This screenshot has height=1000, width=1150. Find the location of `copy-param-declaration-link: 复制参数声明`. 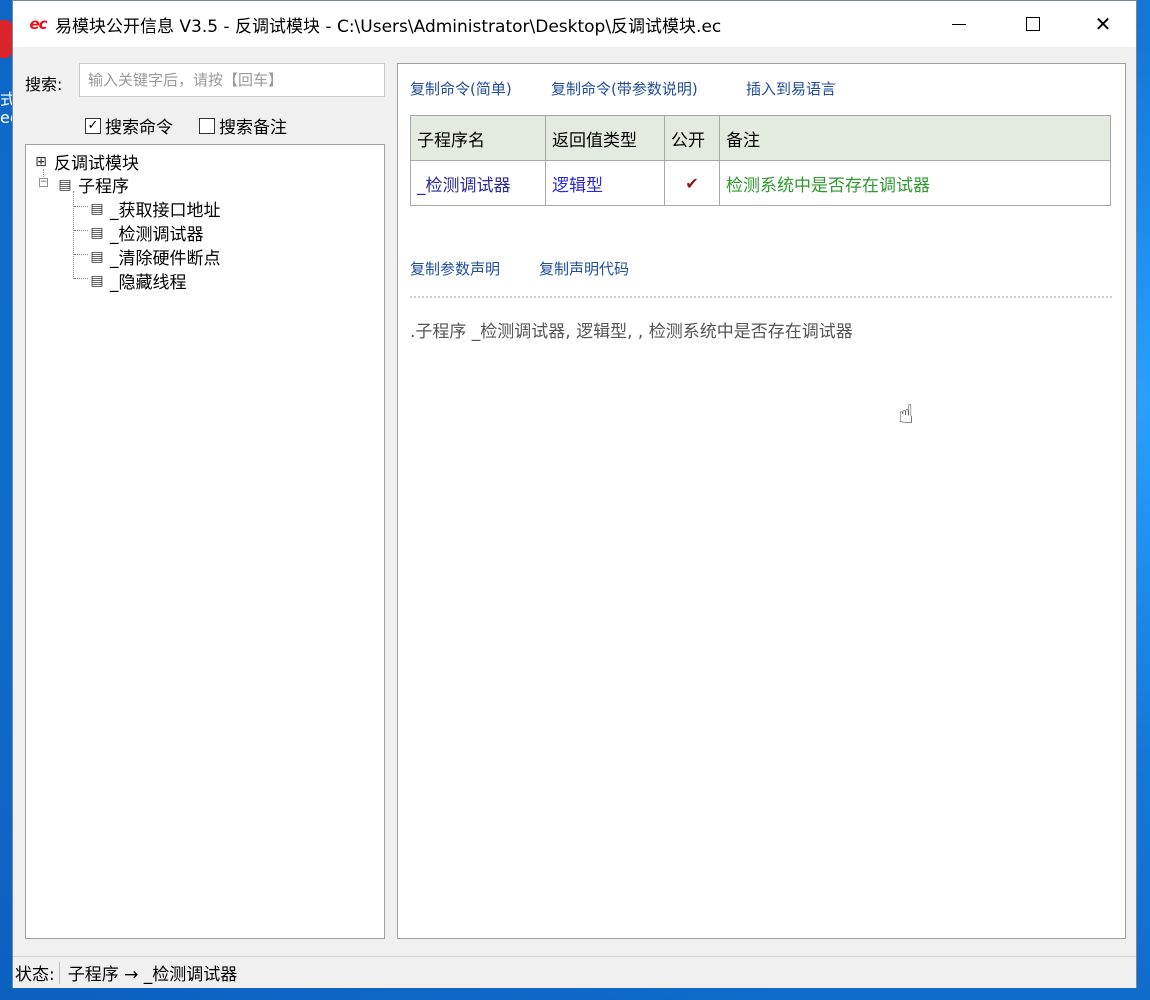

copy-param-declaration-link: 复制参数声明 is located at coordinates (455, 268).